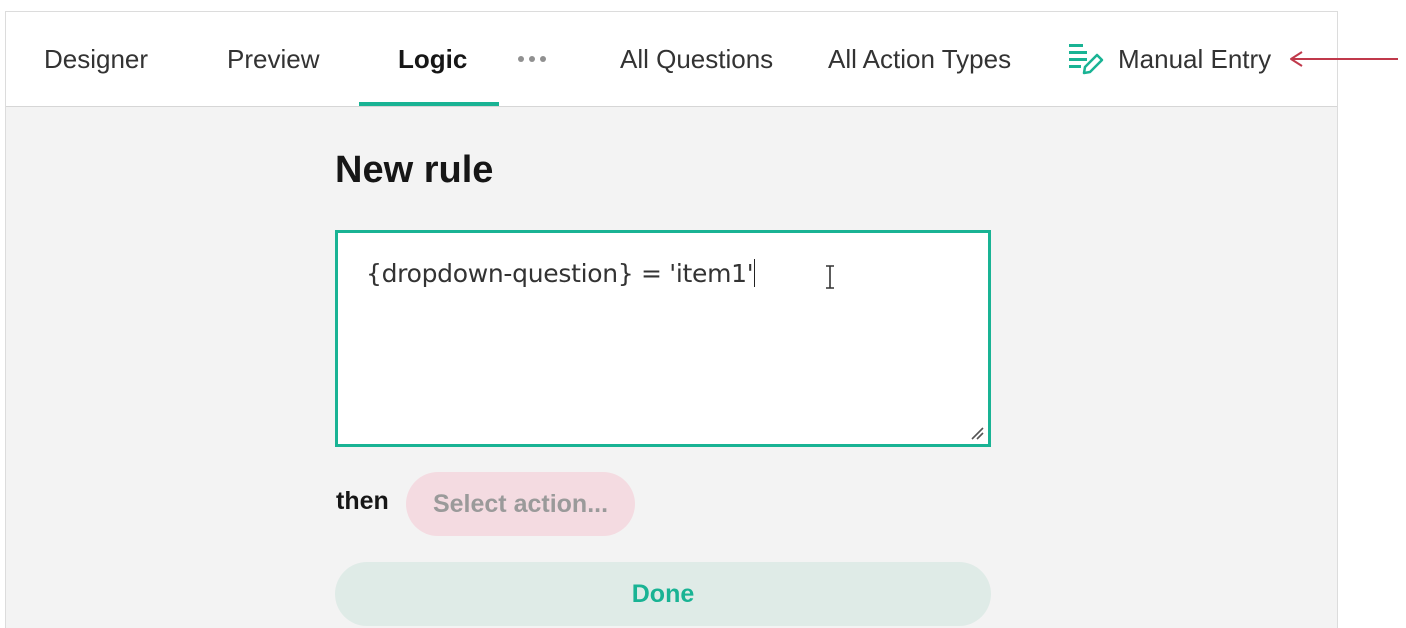  I want to click on manual-entry-button: Manual Entry, so click(1169, 59).